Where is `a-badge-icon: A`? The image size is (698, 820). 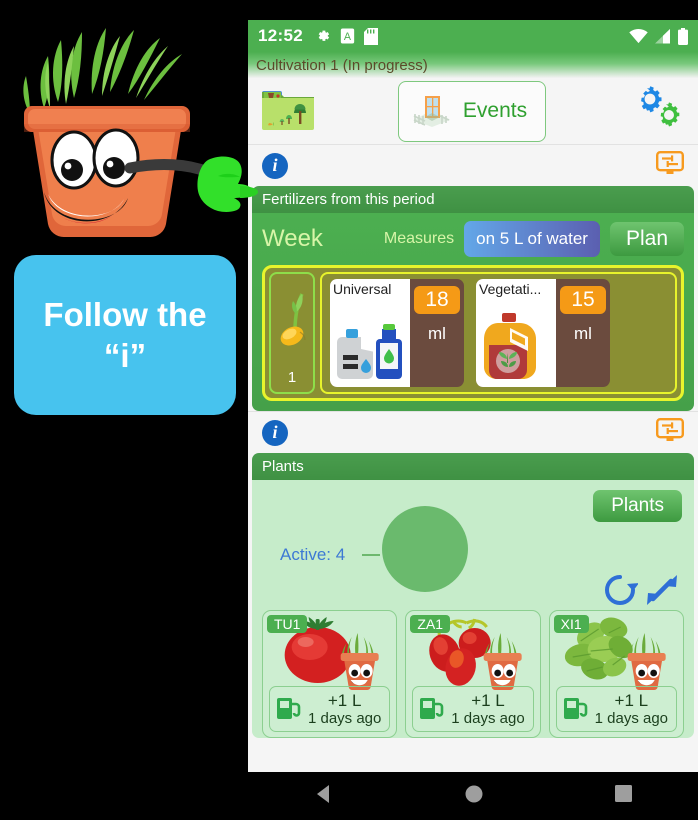 a-badge-icon: A is located at coordinates (347, 36).